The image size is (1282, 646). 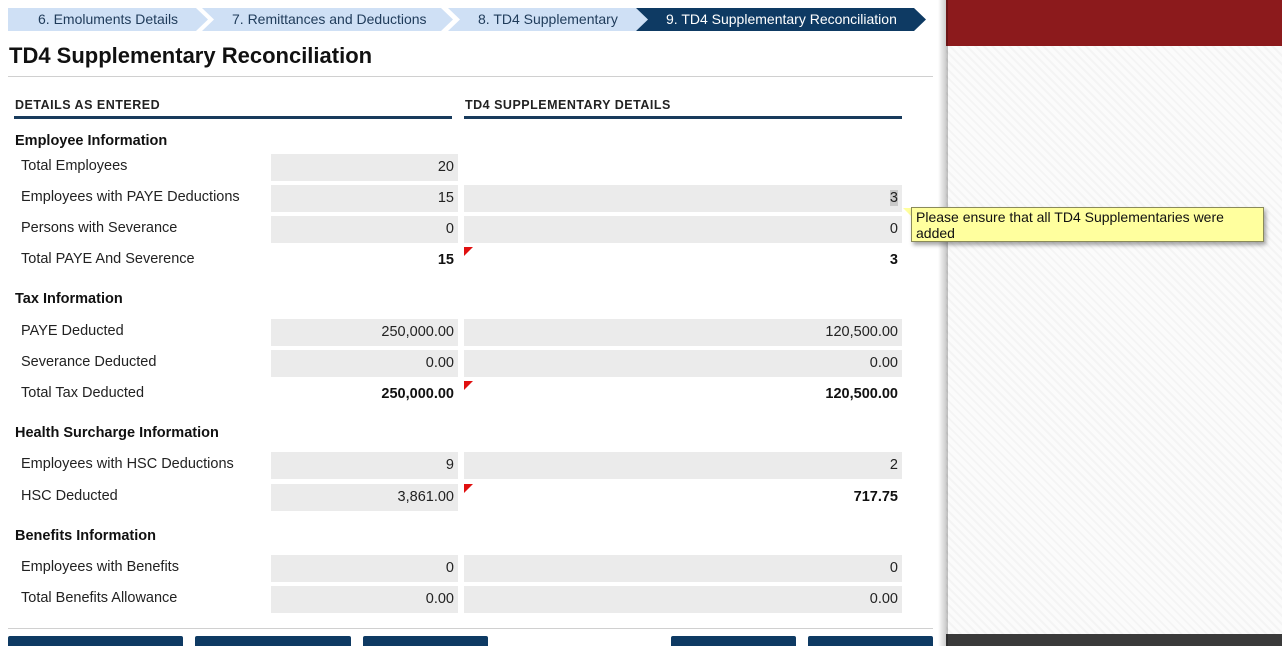 I want to click on section-title-tax: Tax Information, so click(x=69, y=299).